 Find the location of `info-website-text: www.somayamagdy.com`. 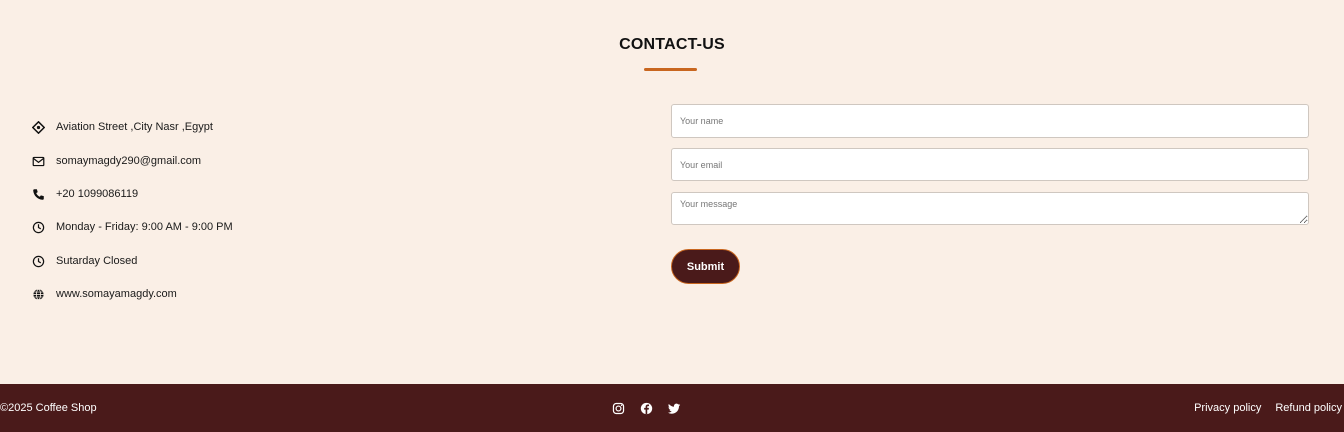

info-website-text: www.somayamagdy.com is located at coordinates (116, 294).